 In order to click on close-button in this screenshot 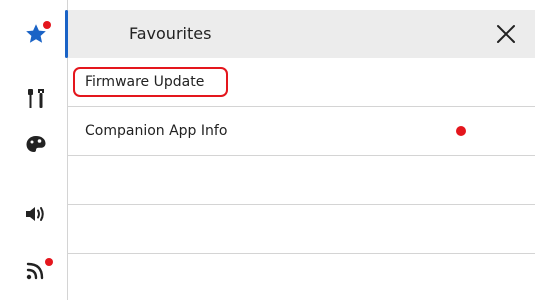, I will do `click(506, 34)`.